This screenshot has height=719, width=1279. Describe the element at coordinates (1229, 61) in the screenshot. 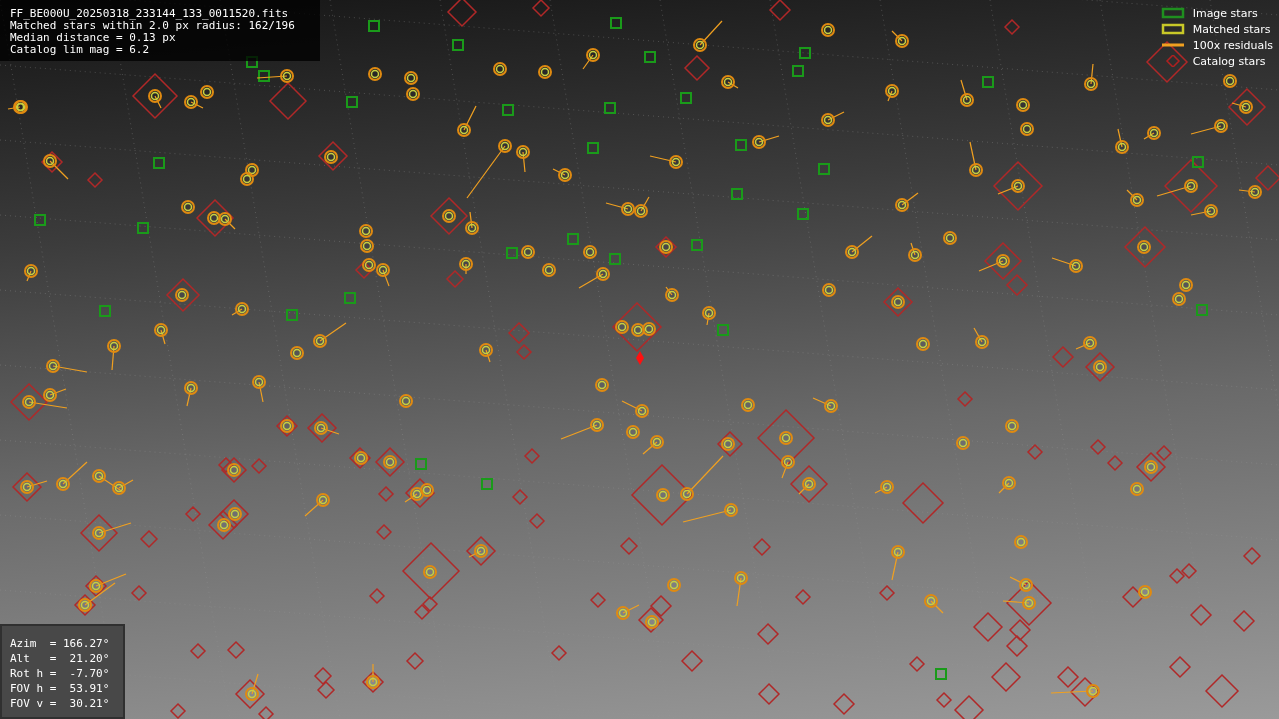

I see `legend-label: Catalog stars` at that location.